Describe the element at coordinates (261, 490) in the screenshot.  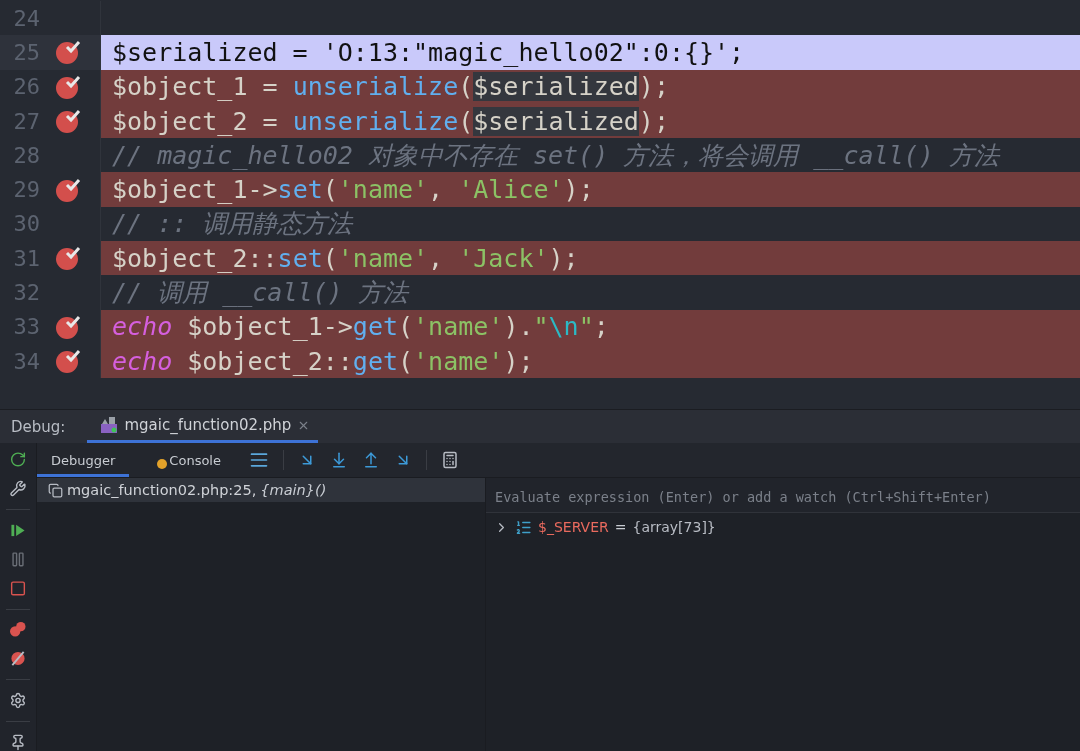
I see `stack-frame: mgaic_function02.php:25, {main}()` at that location.